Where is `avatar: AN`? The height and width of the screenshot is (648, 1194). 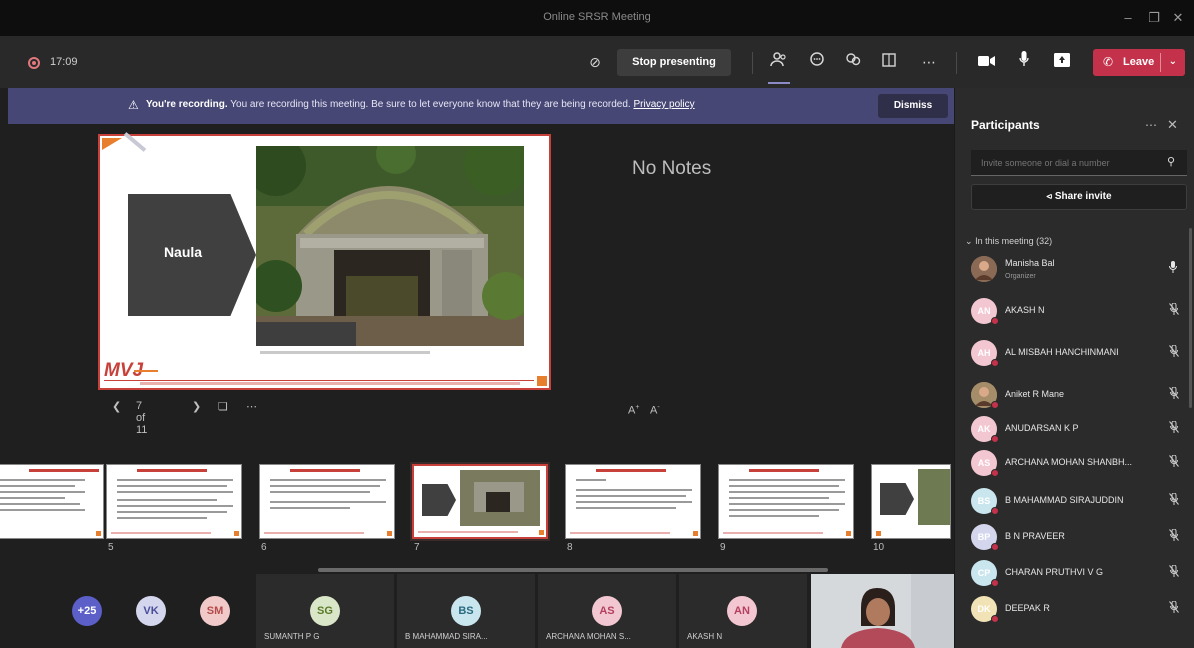
avatar: AN is located at coordinates (742, 611).